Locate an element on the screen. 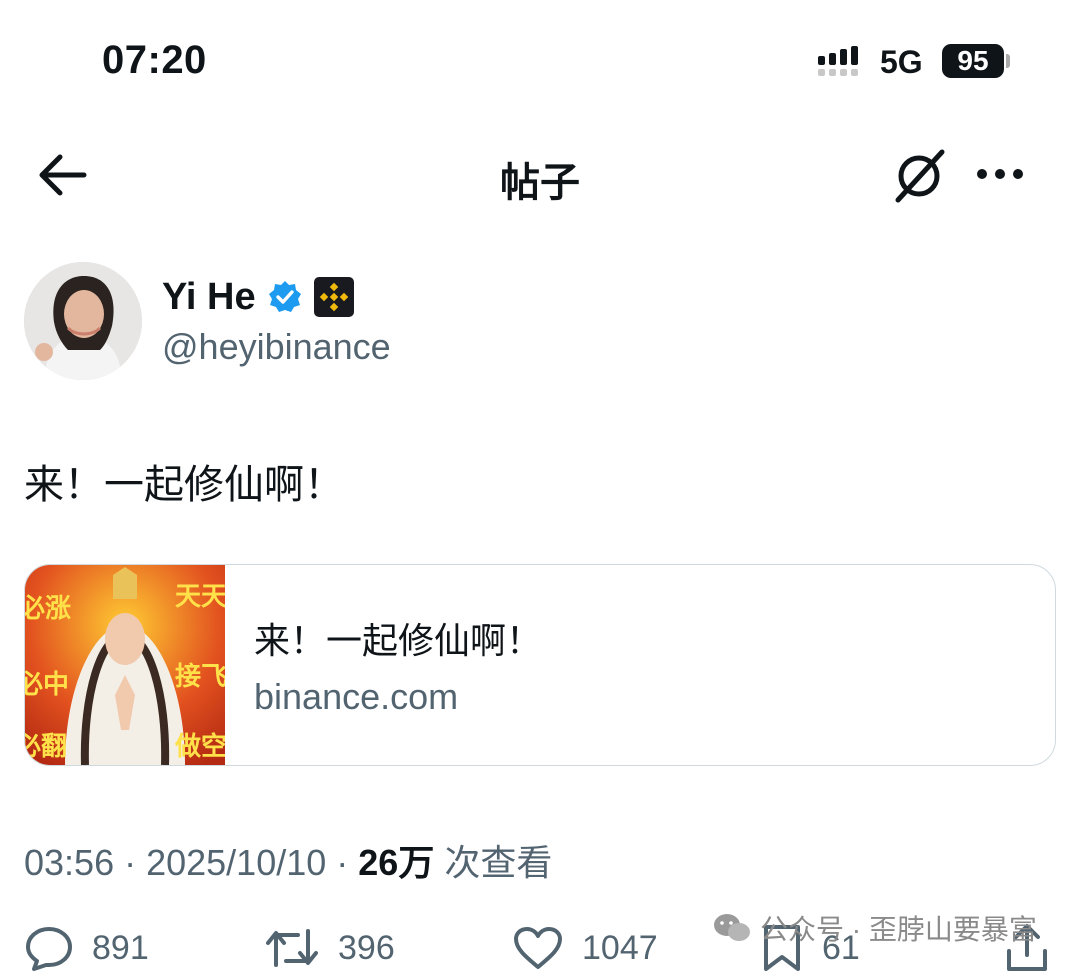  like-count: 1047 is located at coordinates (620, 947).